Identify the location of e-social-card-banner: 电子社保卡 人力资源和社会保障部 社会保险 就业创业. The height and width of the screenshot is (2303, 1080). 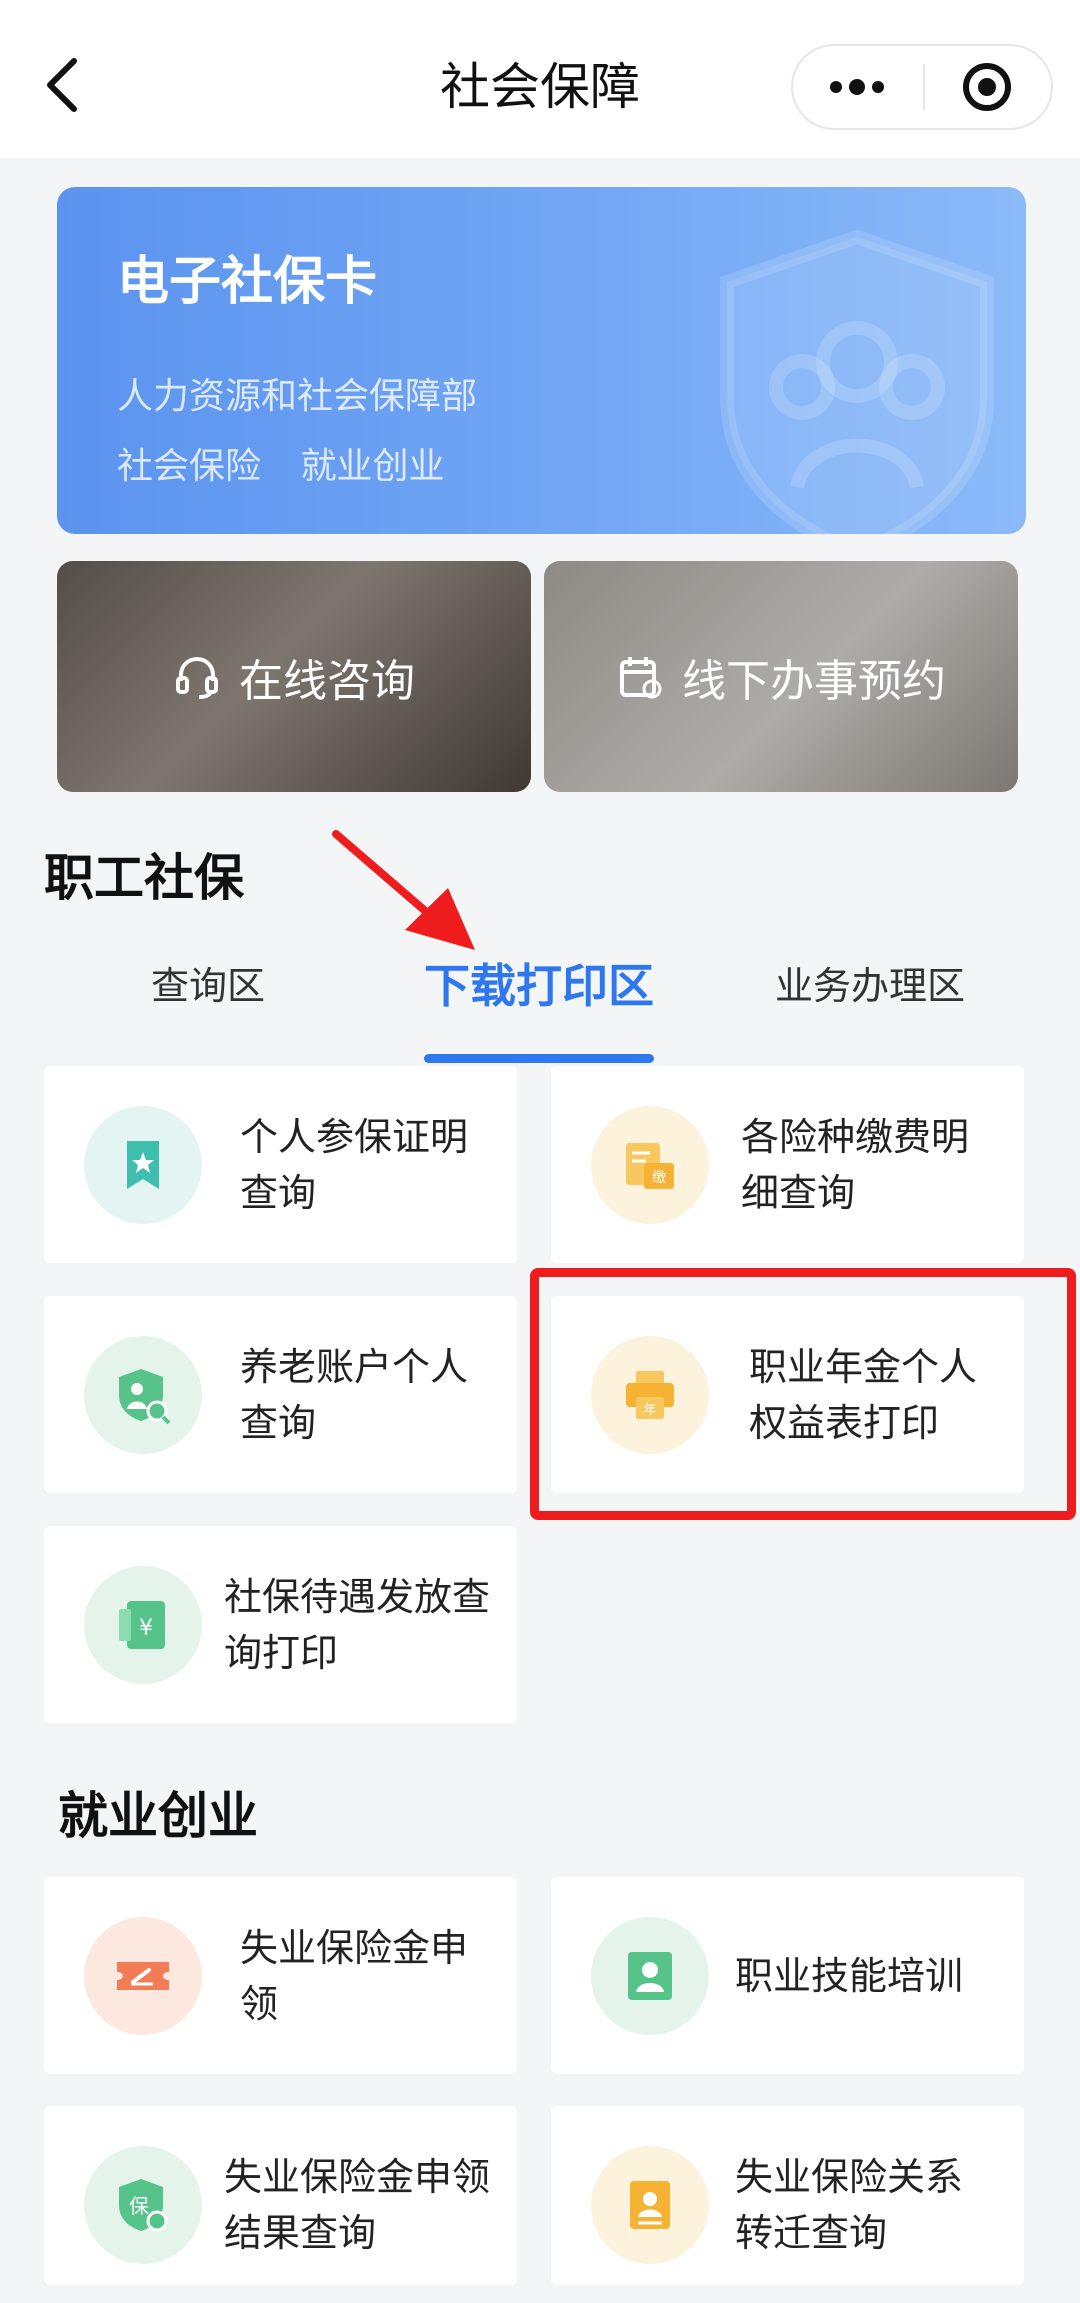
(541, 360).